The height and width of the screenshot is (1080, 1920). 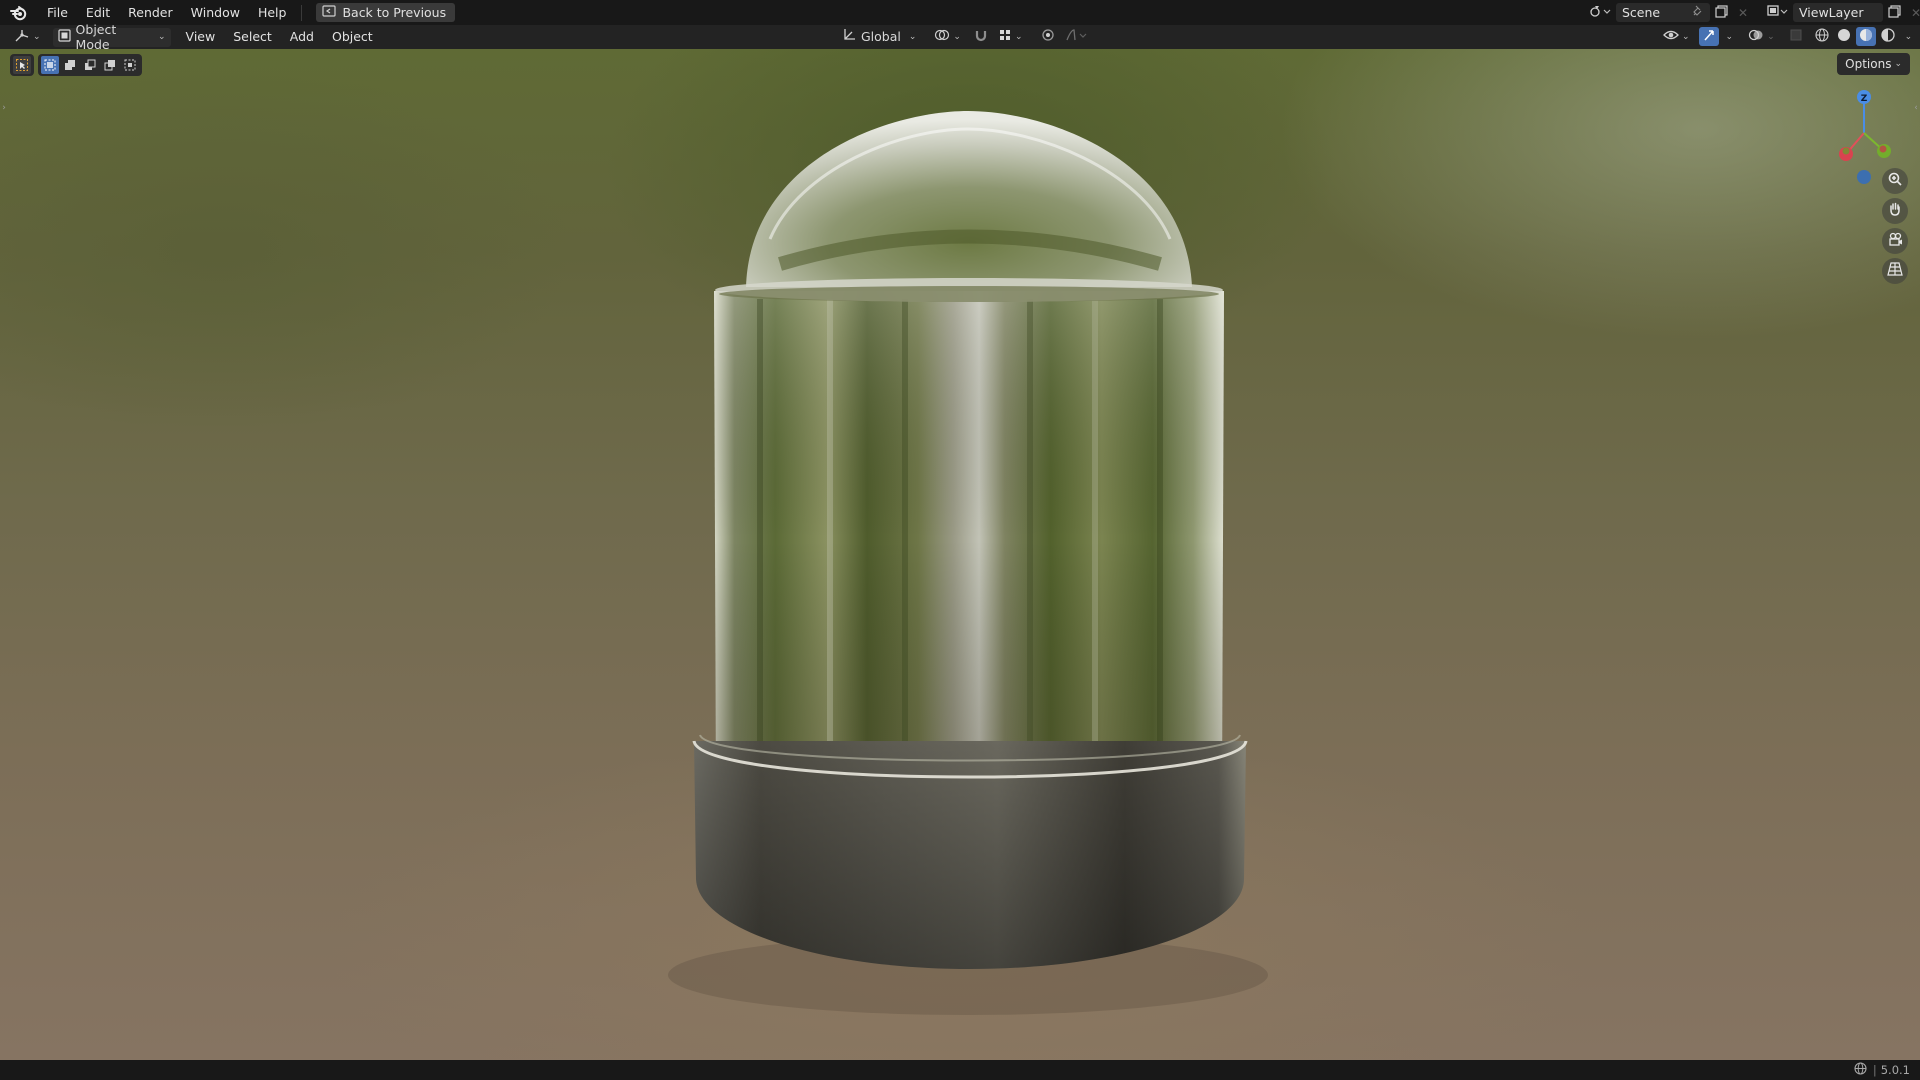 What do you see at coordinates (27, 37) in the screenshot?
I see `editor-type-button: ⌄` at bounding box center [27, 37].